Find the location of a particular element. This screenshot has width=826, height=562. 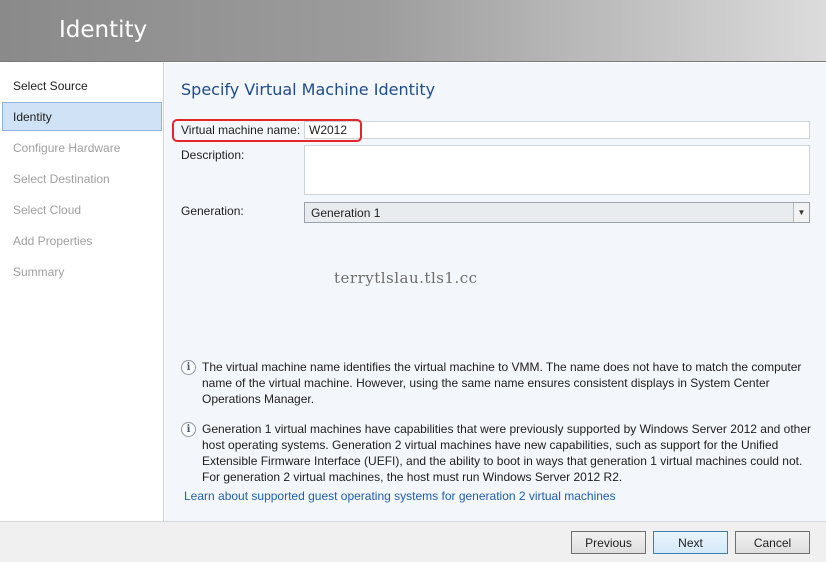

sidebar-item-summary: Summary is located at coordinates (82, 272).